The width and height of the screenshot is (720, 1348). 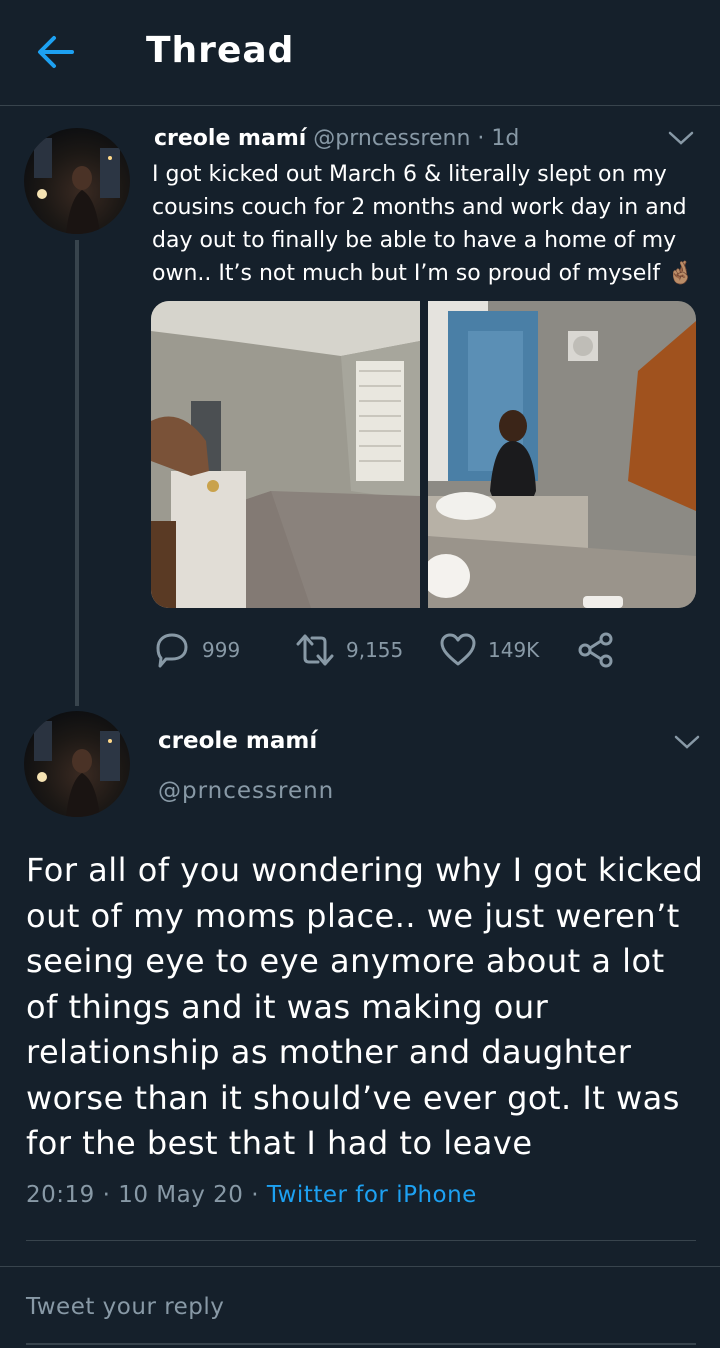 What do you see at coordinates (361, 1344) in the screenshot?
I see `reply-input-underline` at bounding box center [361, 1344].